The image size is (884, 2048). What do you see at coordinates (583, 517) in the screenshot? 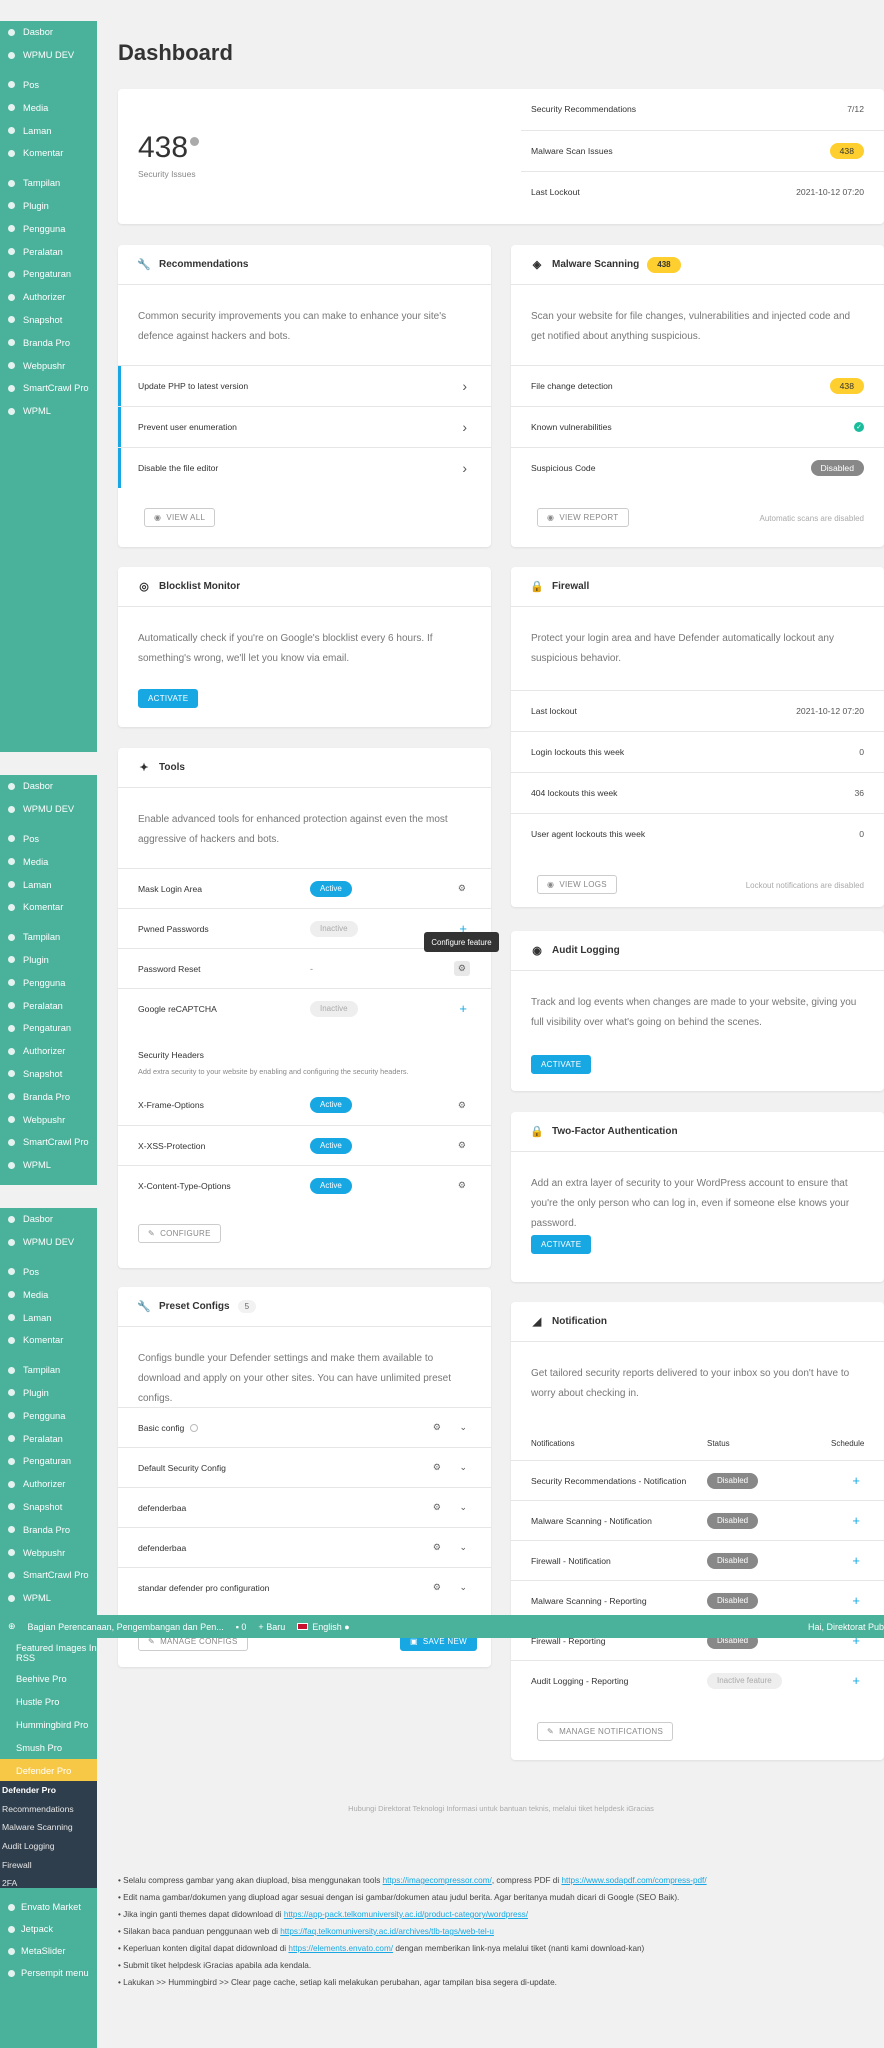
I see `view-report-button: ◉ VIEW REPORT` at bounding box center [583, 517].